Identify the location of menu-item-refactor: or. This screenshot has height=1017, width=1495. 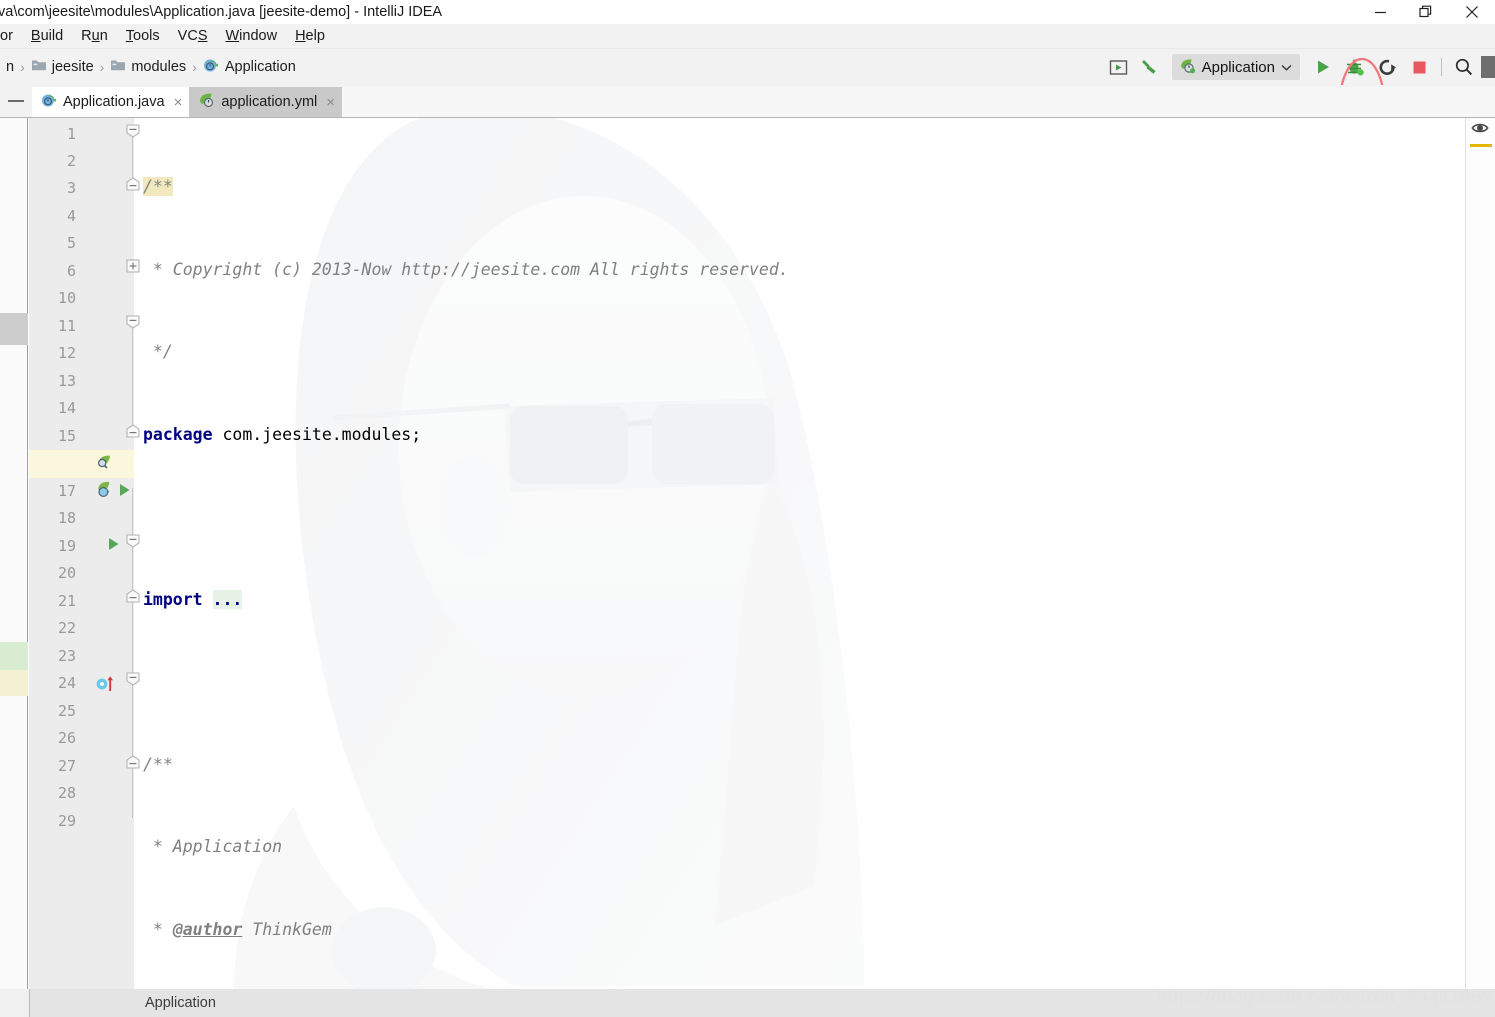
(11, 36).